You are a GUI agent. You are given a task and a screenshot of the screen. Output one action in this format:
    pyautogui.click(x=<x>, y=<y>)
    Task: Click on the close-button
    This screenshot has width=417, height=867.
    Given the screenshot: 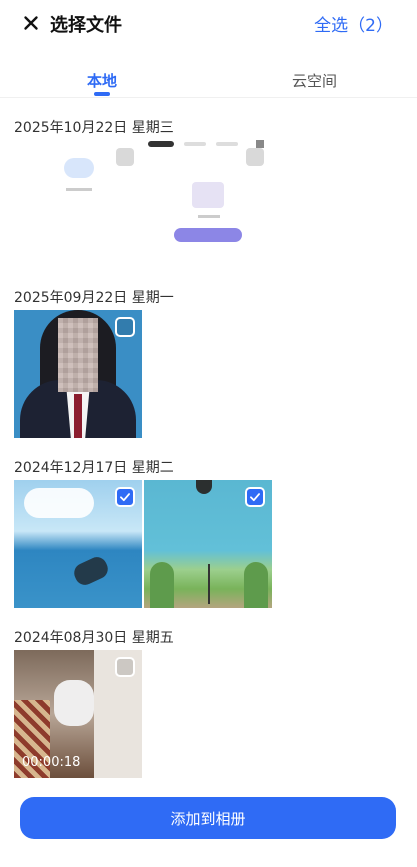 What is the action you would take?
    pyautogui.click(x=31, y=23)
    